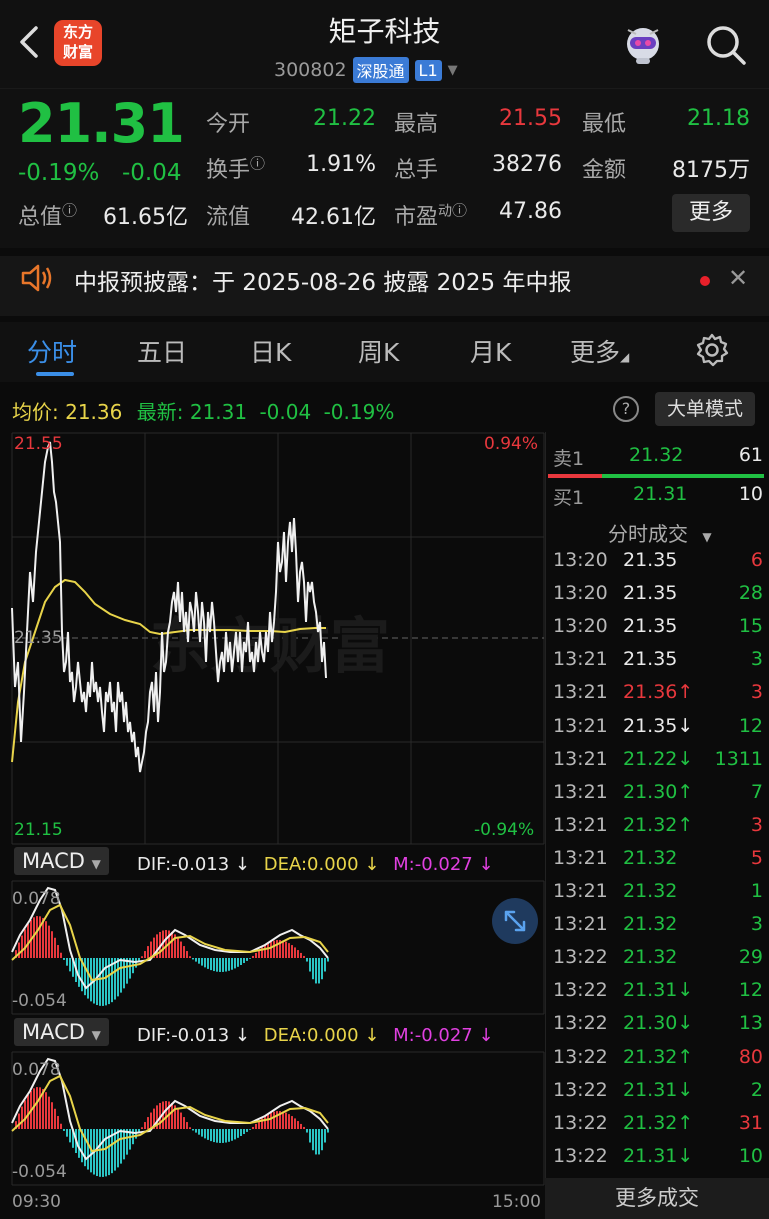 The image size is (769, 1219). I want to click on trade-row: 13:22 21.32 29, so click(658, 962).